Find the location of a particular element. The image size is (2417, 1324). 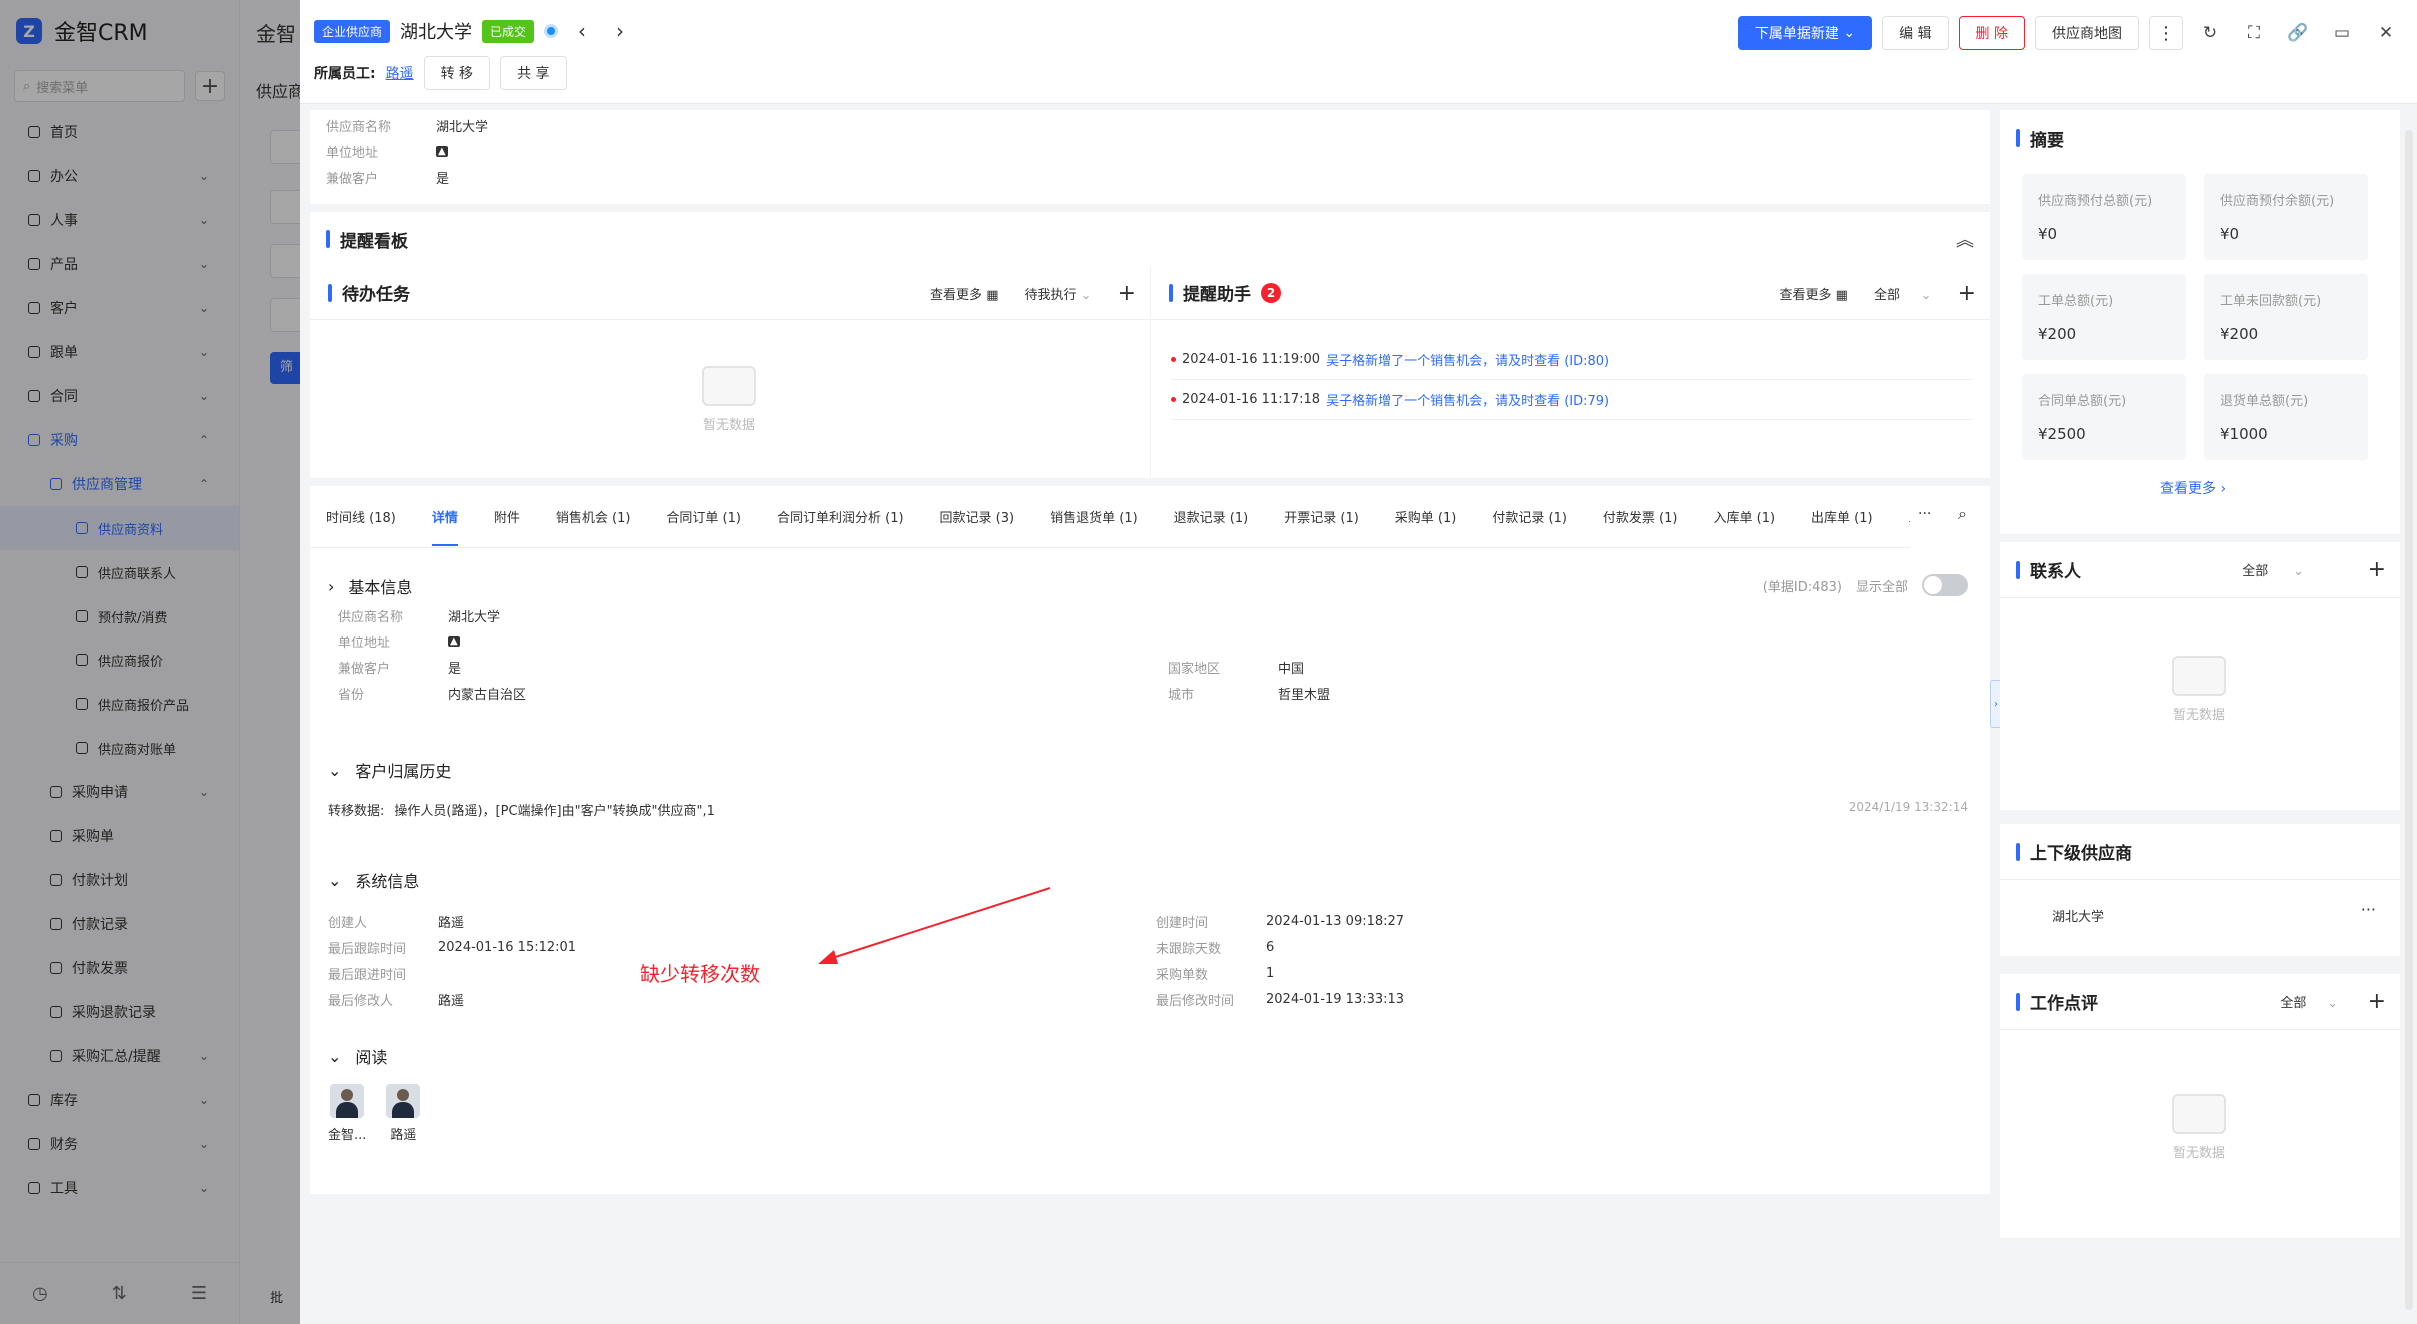

tab-item: 附件 is located at coordinates (507, 516).